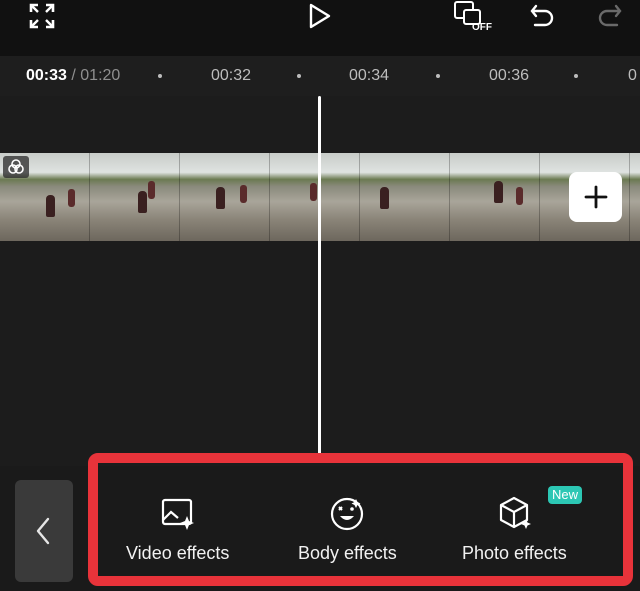 Image resolution: width=640 pixels, height=591 pixels. I want to click on sync-off-button: OFF, so click(473, 18).